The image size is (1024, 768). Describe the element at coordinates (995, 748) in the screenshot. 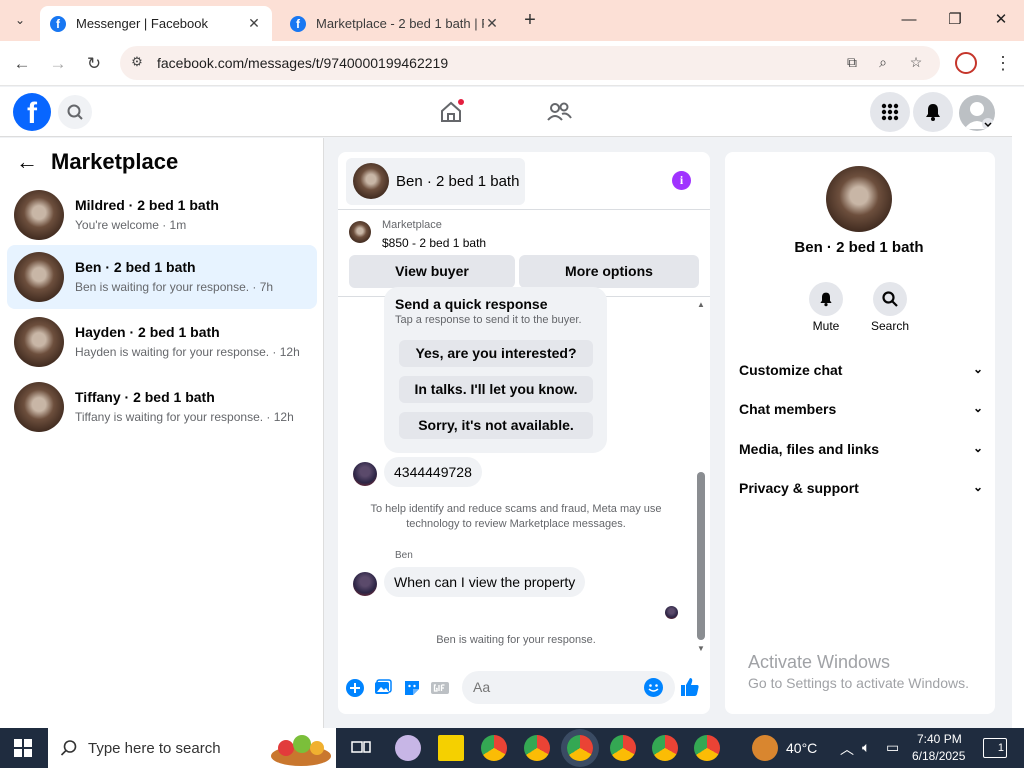

I see `notification-center-icon: 1` at that location.